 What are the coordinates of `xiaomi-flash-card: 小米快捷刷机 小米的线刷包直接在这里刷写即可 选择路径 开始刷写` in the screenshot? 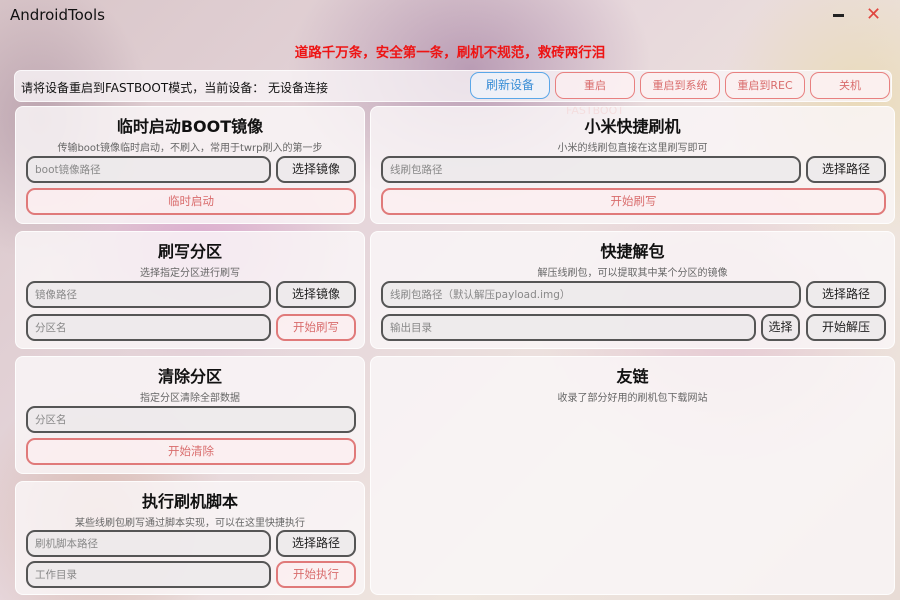 It's located at (632, 165).